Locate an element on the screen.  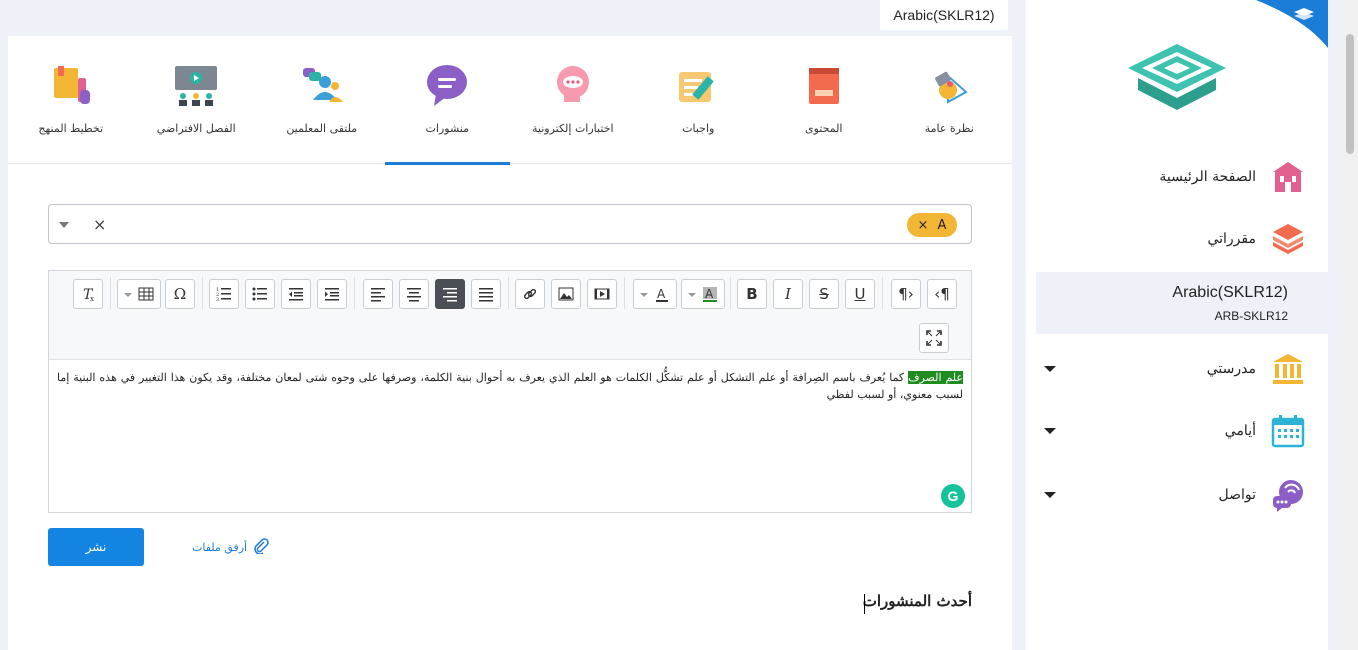
latest-posts-heading: أحدث المنشورات is located at coordinates (917, 601).